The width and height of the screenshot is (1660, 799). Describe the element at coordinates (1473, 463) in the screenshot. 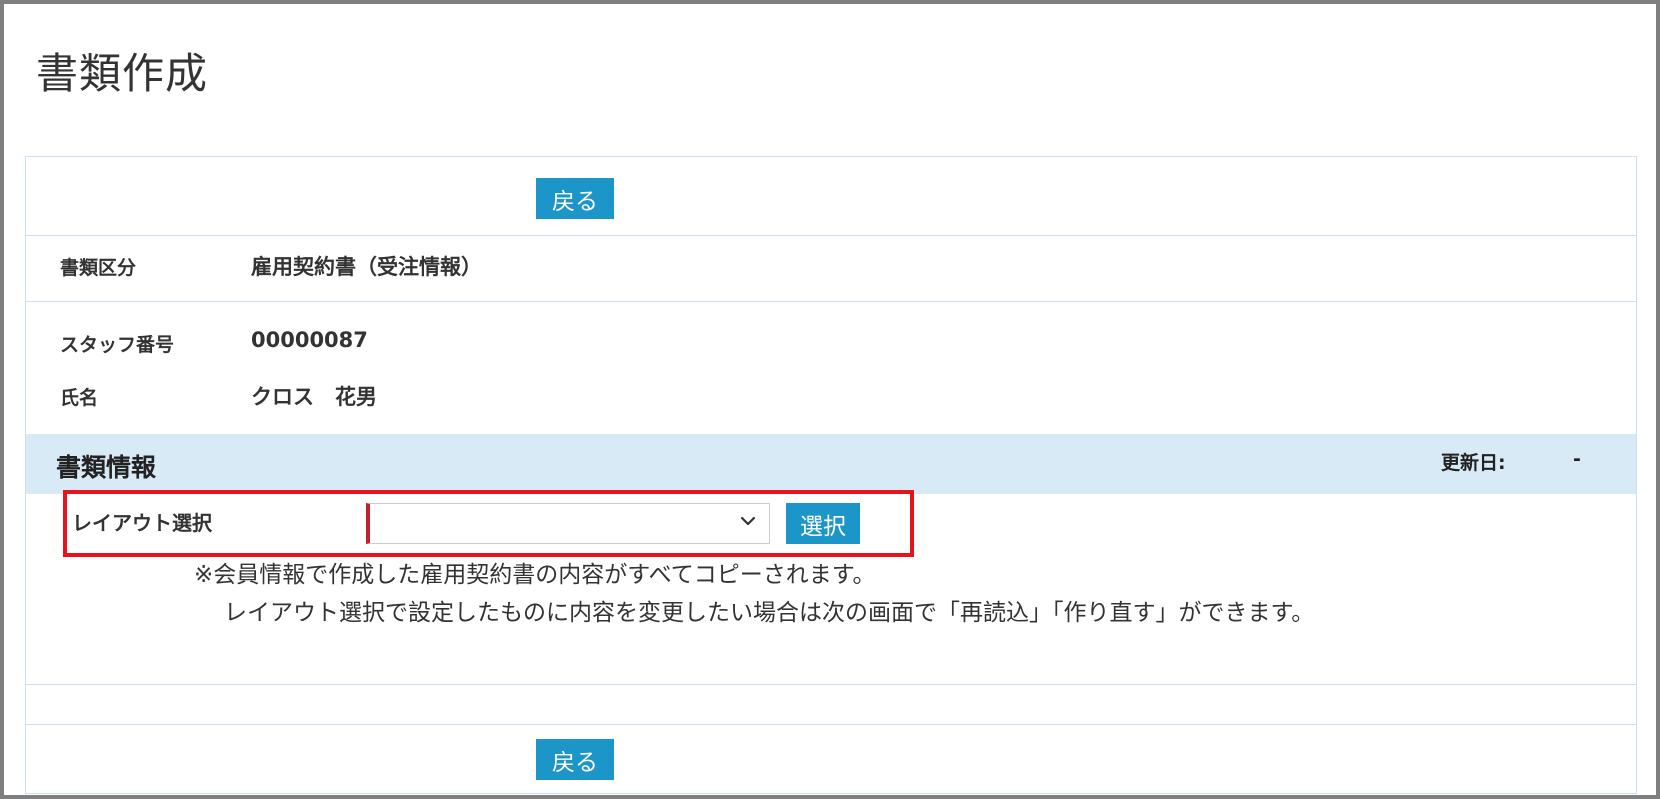

I see `updated-date-label: 更新日:` at that location.